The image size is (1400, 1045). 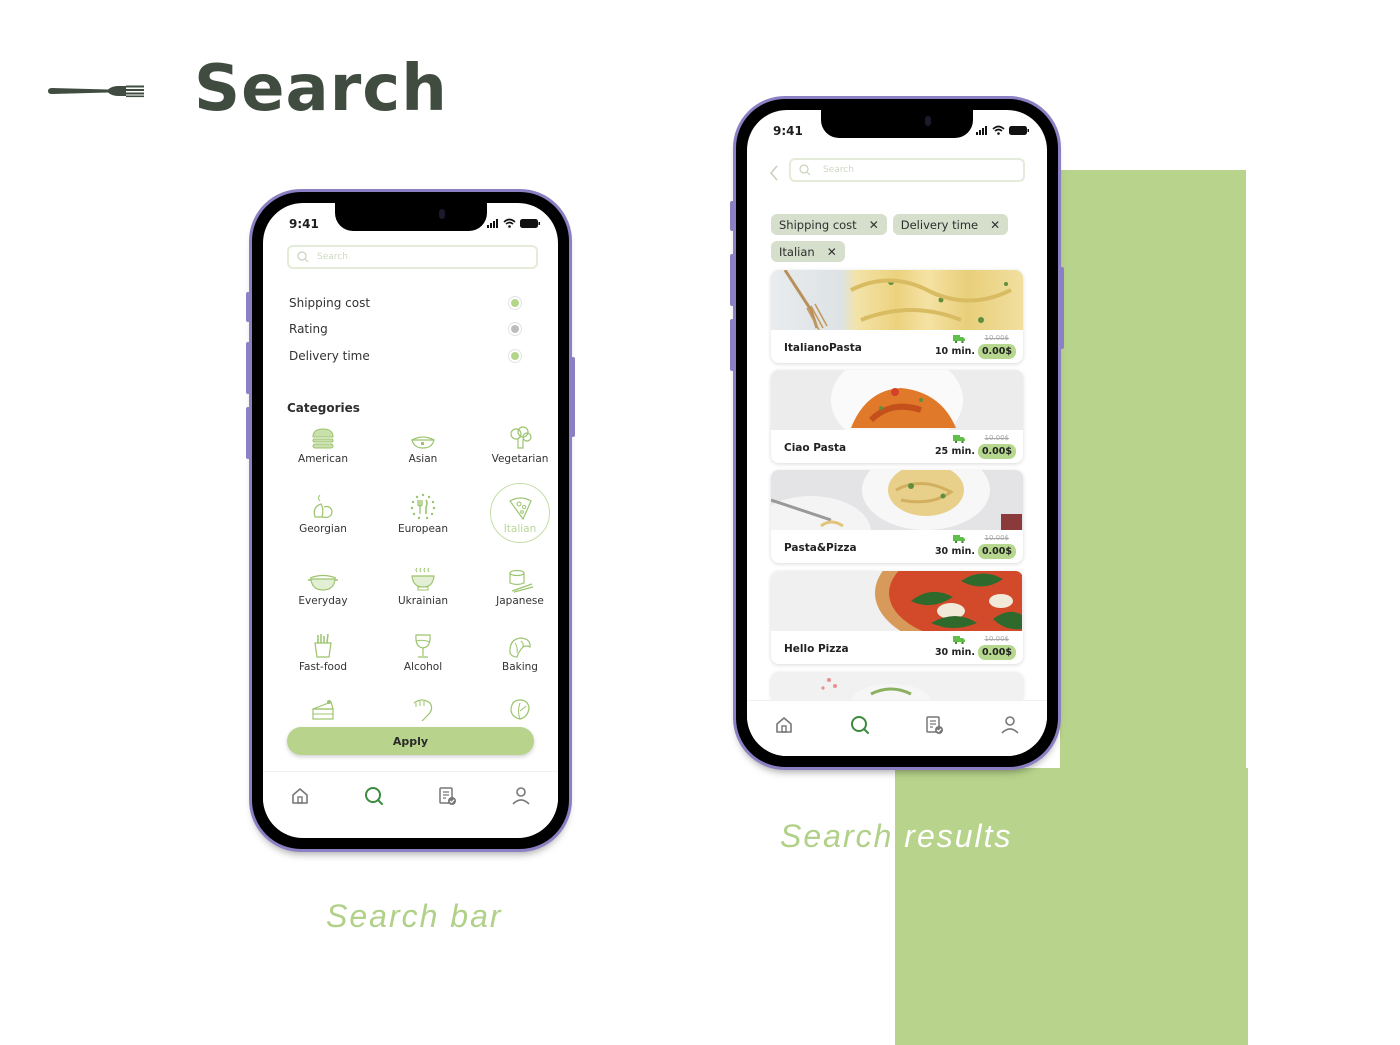 What do you see at coordinates (520, 601) in the screenshot?
I see `category-label: Japanese` at bounding box center [520, 601].